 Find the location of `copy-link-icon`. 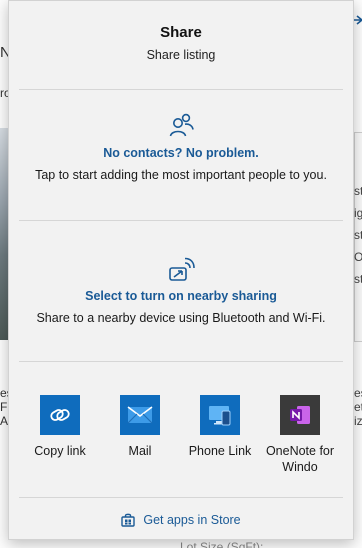

copy-link-icon is located at coordinates (60, 415).